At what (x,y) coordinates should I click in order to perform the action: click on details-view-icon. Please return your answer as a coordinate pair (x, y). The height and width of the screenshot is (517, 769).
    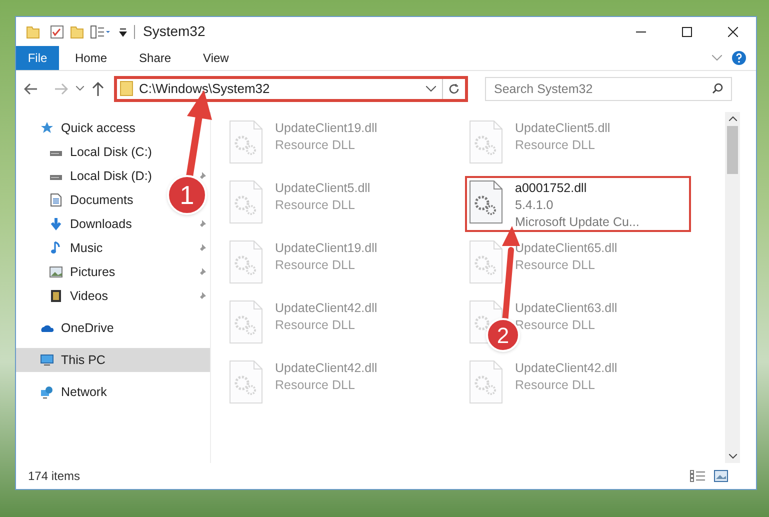
    Looking at the image, I should click on (698, 476).